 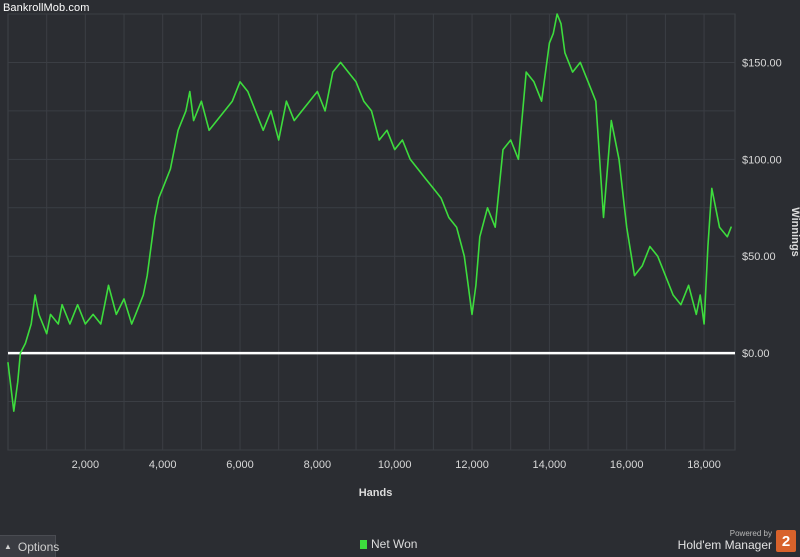 I want to click on triangle-up-icon: ▲, so click(x=8, y=546).